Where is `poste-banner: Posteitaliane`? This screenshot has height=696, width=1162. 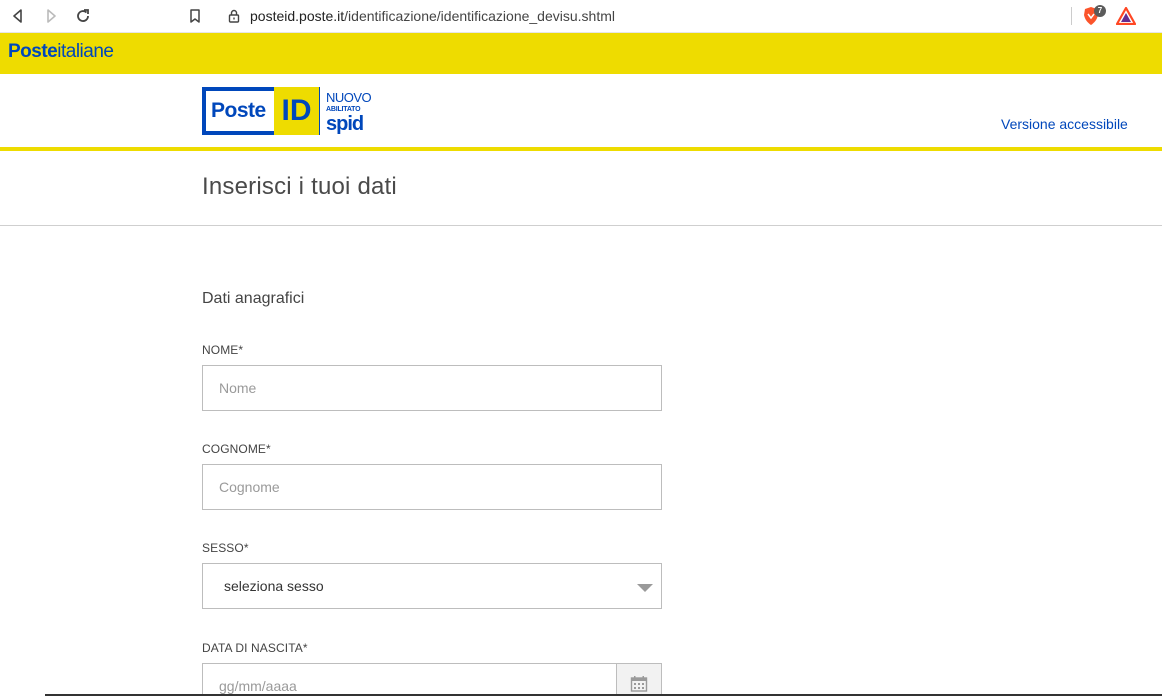
poste-banner: Posteitaliane is located at coordinates (581, 53).